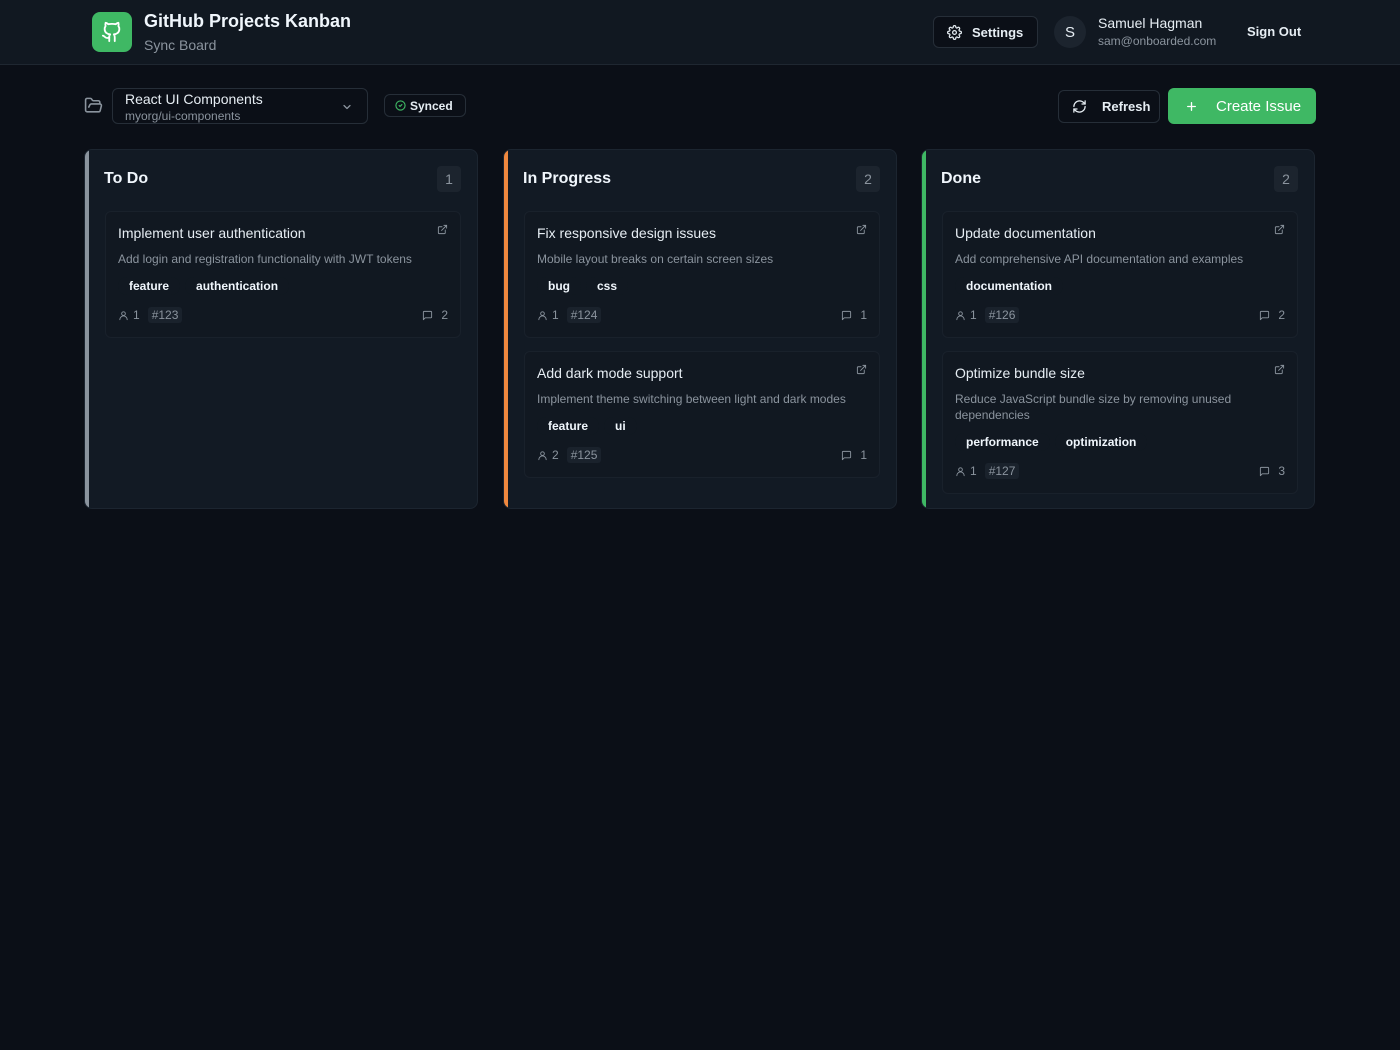  What do you see at coordinates (126, 178) in the screenshot?
I see `column-title: To Do` at bounding box center [126, 178].